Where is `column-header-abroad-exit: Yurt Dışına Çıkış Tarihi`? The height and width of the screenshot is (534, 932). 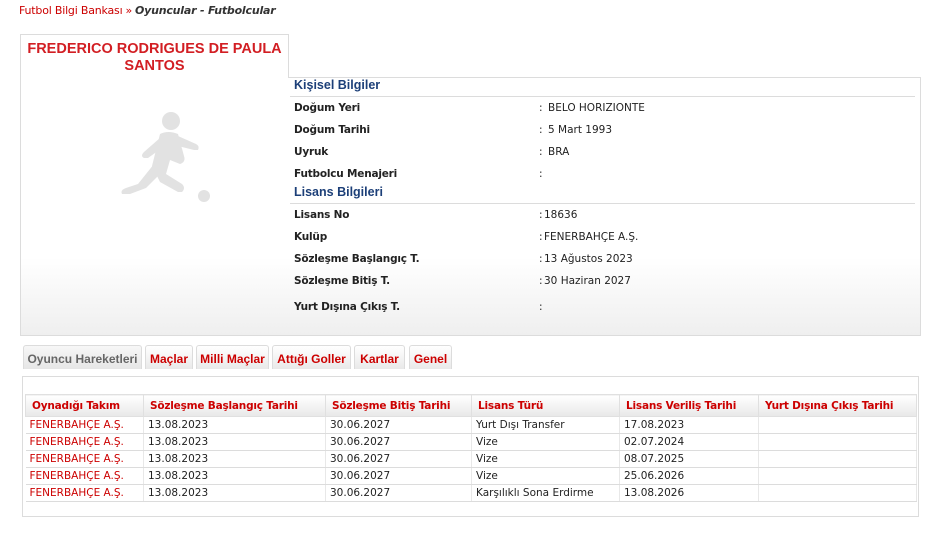 column-header-abroad-exit: Yurt Dışına Çıkış Tarihi is located at coordinates (837, 405).